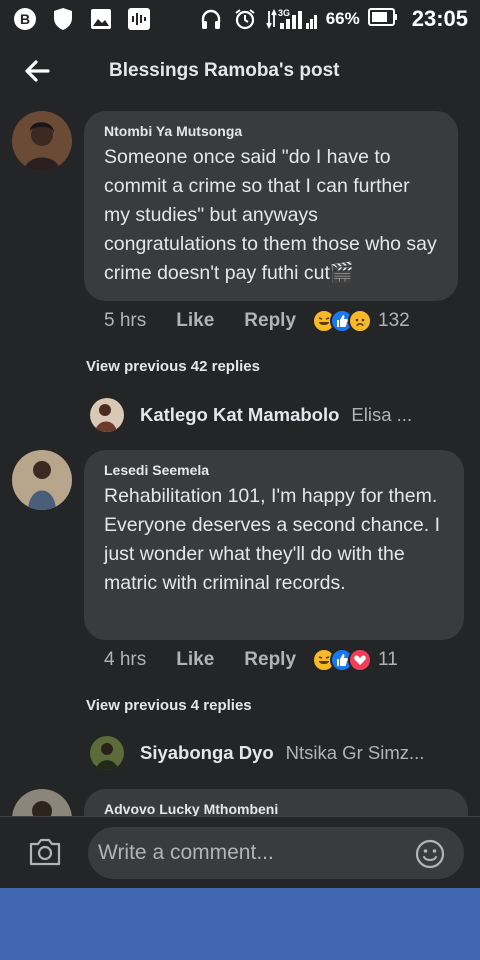  What do you see at coordinates (240, 414) in the screenshot?
I see `reply-author: Katlego Kat Mamabolo` at bounding box center [240, 414].